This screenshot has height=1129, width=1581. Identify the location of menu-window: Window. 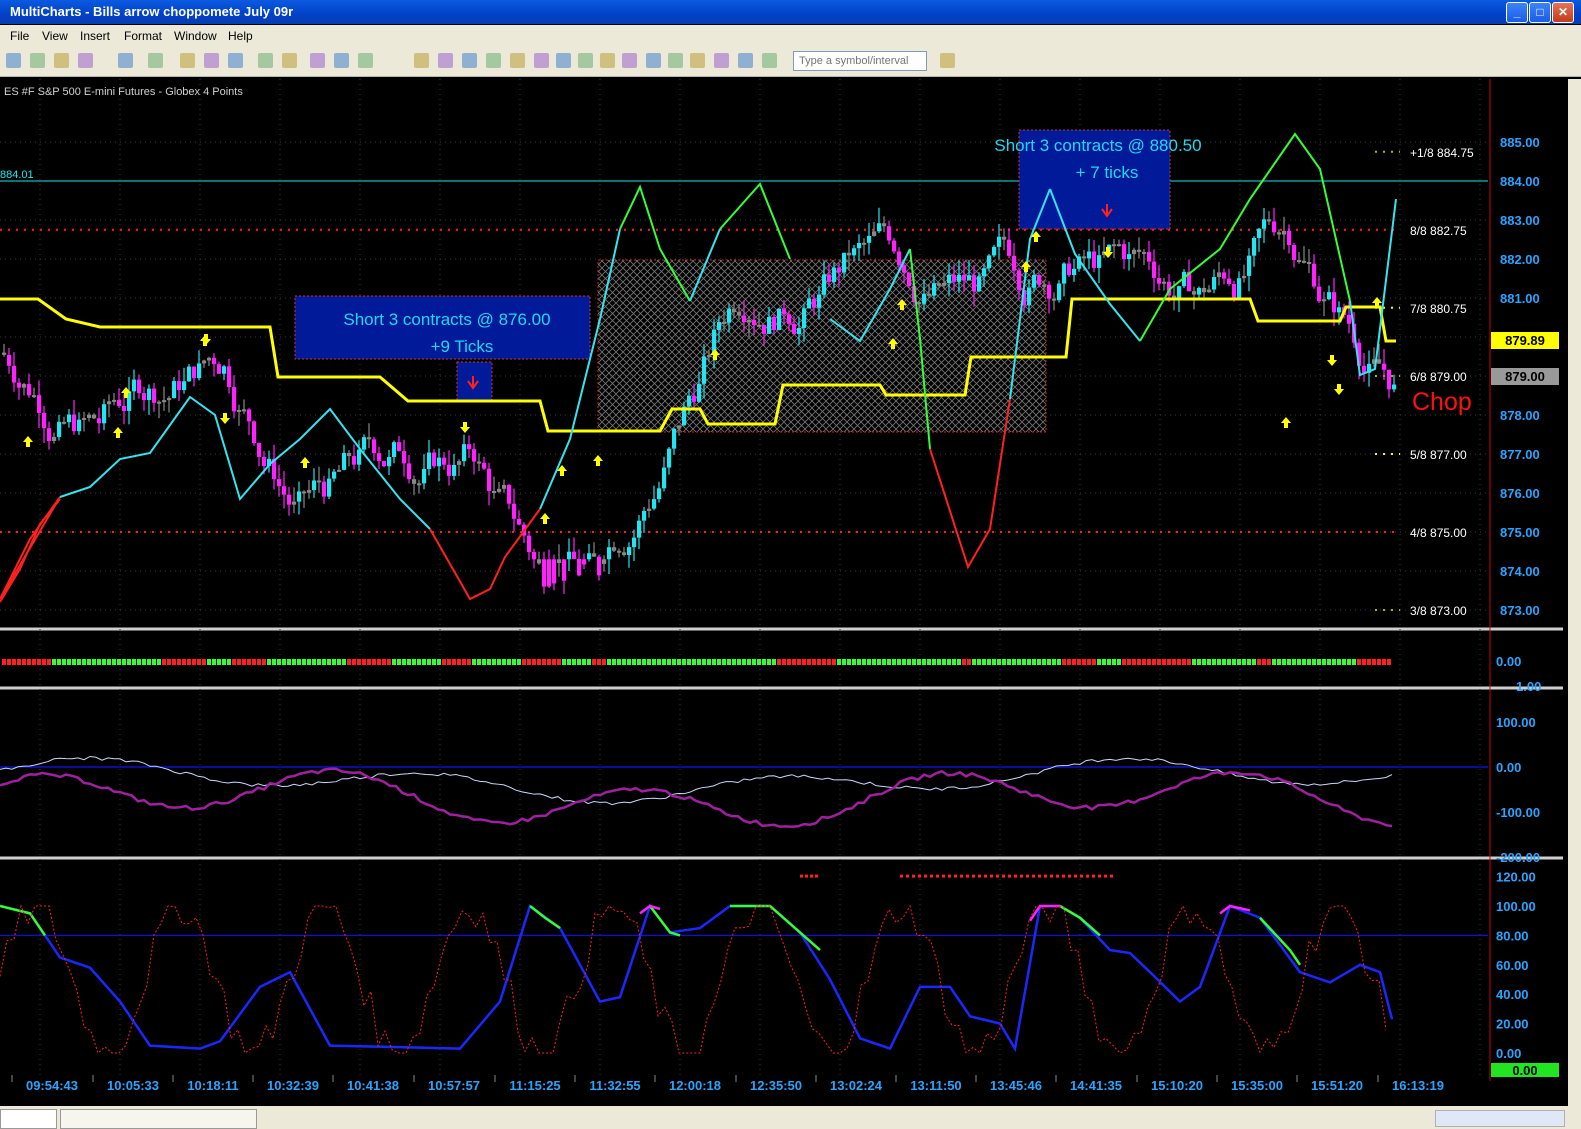
(195, 36).